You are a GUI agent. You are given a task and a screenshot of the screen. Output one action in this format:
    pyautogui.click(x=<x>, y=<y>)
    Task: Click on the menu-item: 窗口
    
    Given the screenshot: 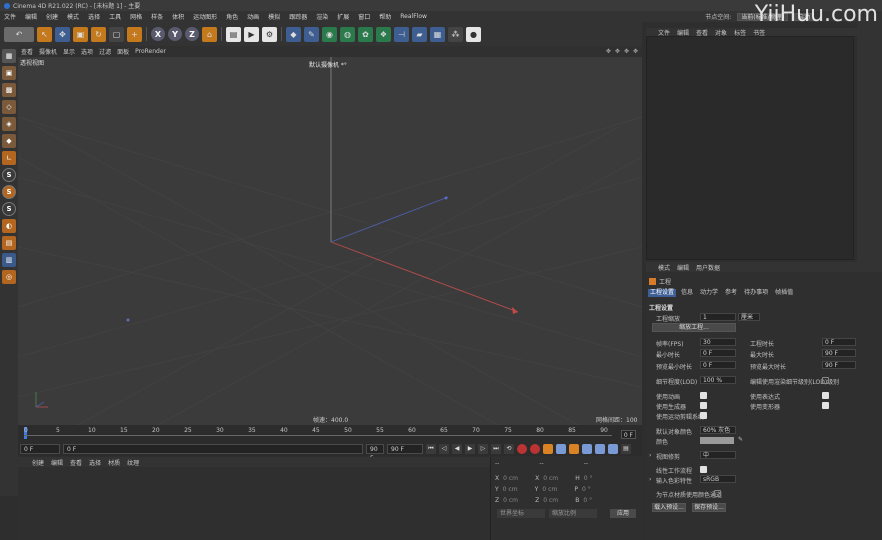 What is the action you would take?
    pyautogui.click(x=364, y=16)
    